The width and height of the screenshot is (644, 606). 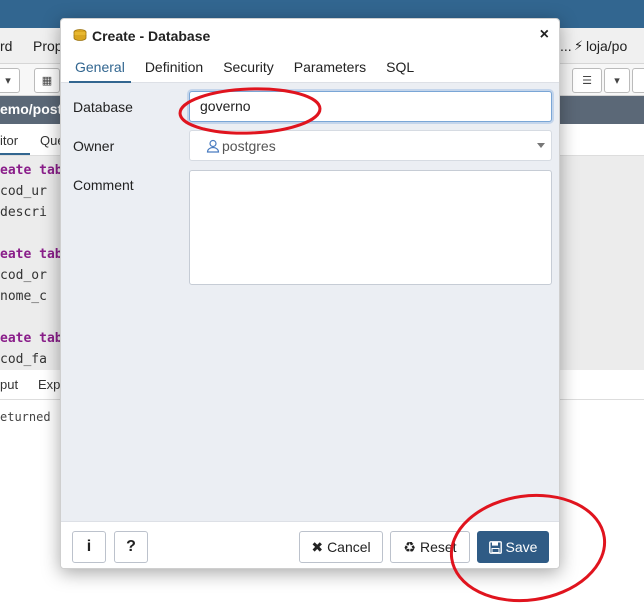 I want to click on toolbar-dropdown-button: ▾, so click(x=10, y=80).